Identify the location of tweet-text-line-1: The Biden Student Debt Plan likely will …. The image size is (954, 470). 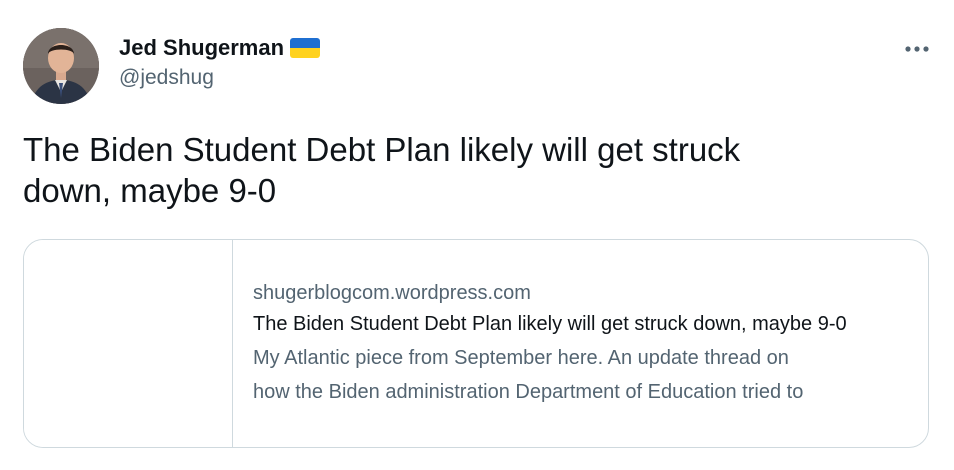
(382, 149).